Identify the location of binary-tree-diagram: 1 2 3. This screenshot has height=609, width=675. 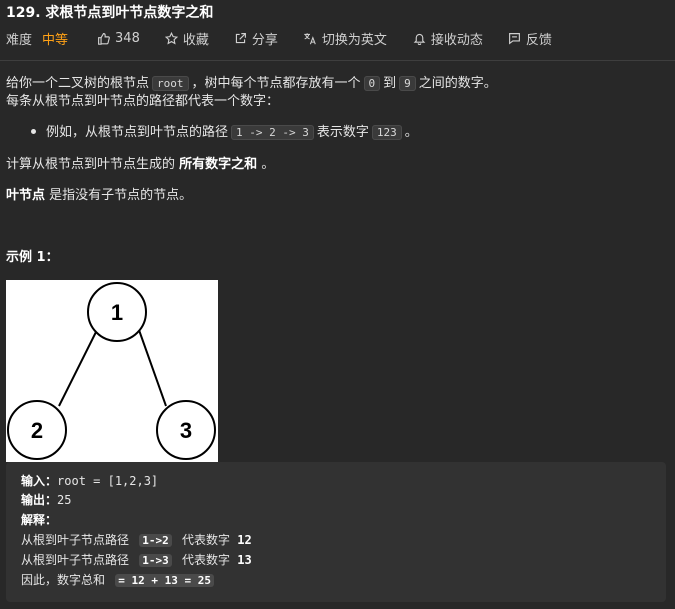
(111, 371).